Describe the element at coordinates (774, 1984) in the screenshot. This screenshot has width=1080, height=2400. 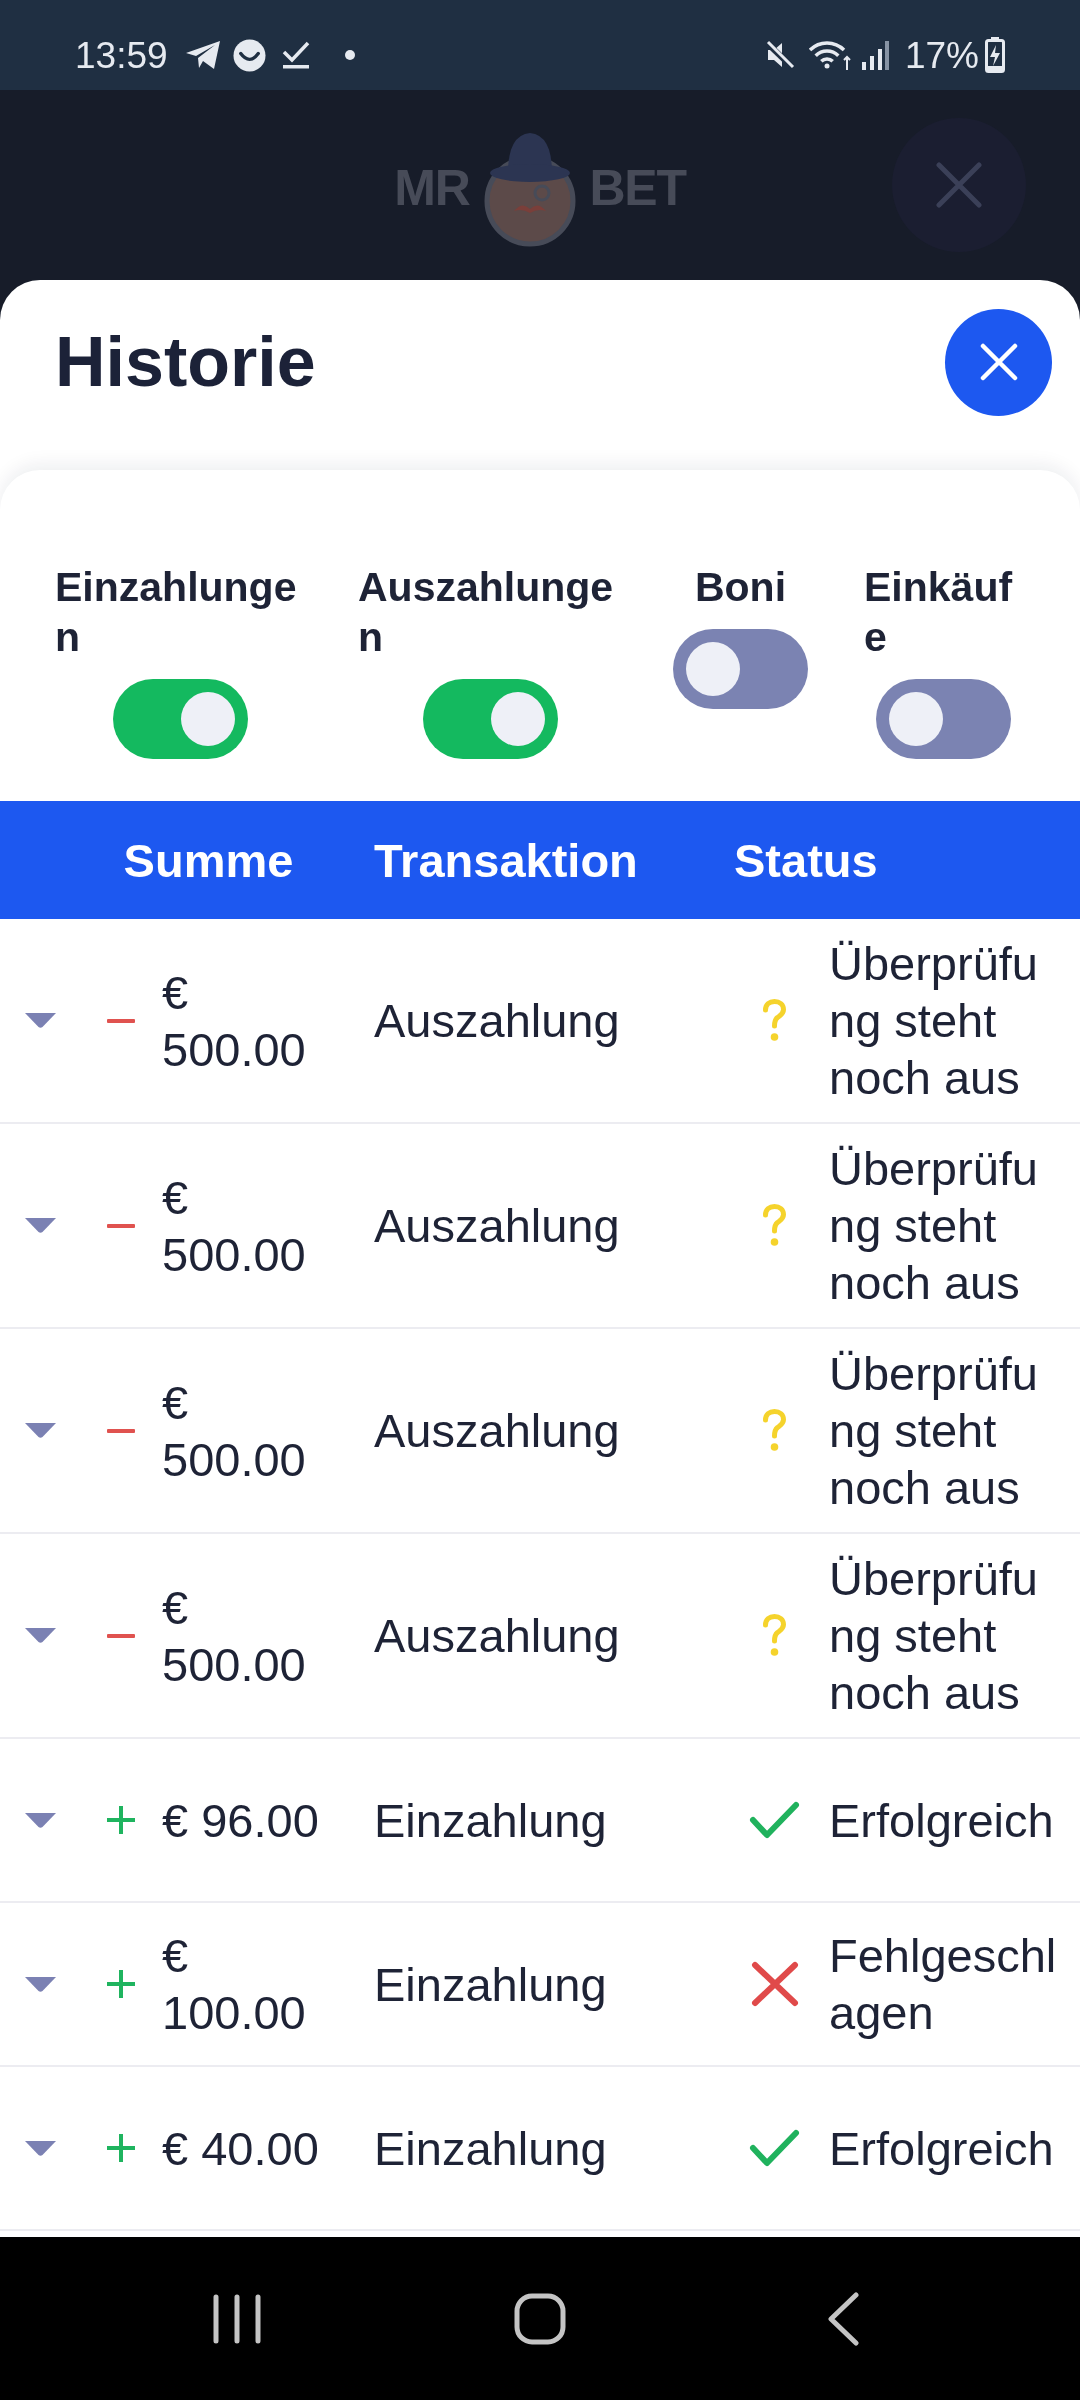
I see `cross-icon` at that location.